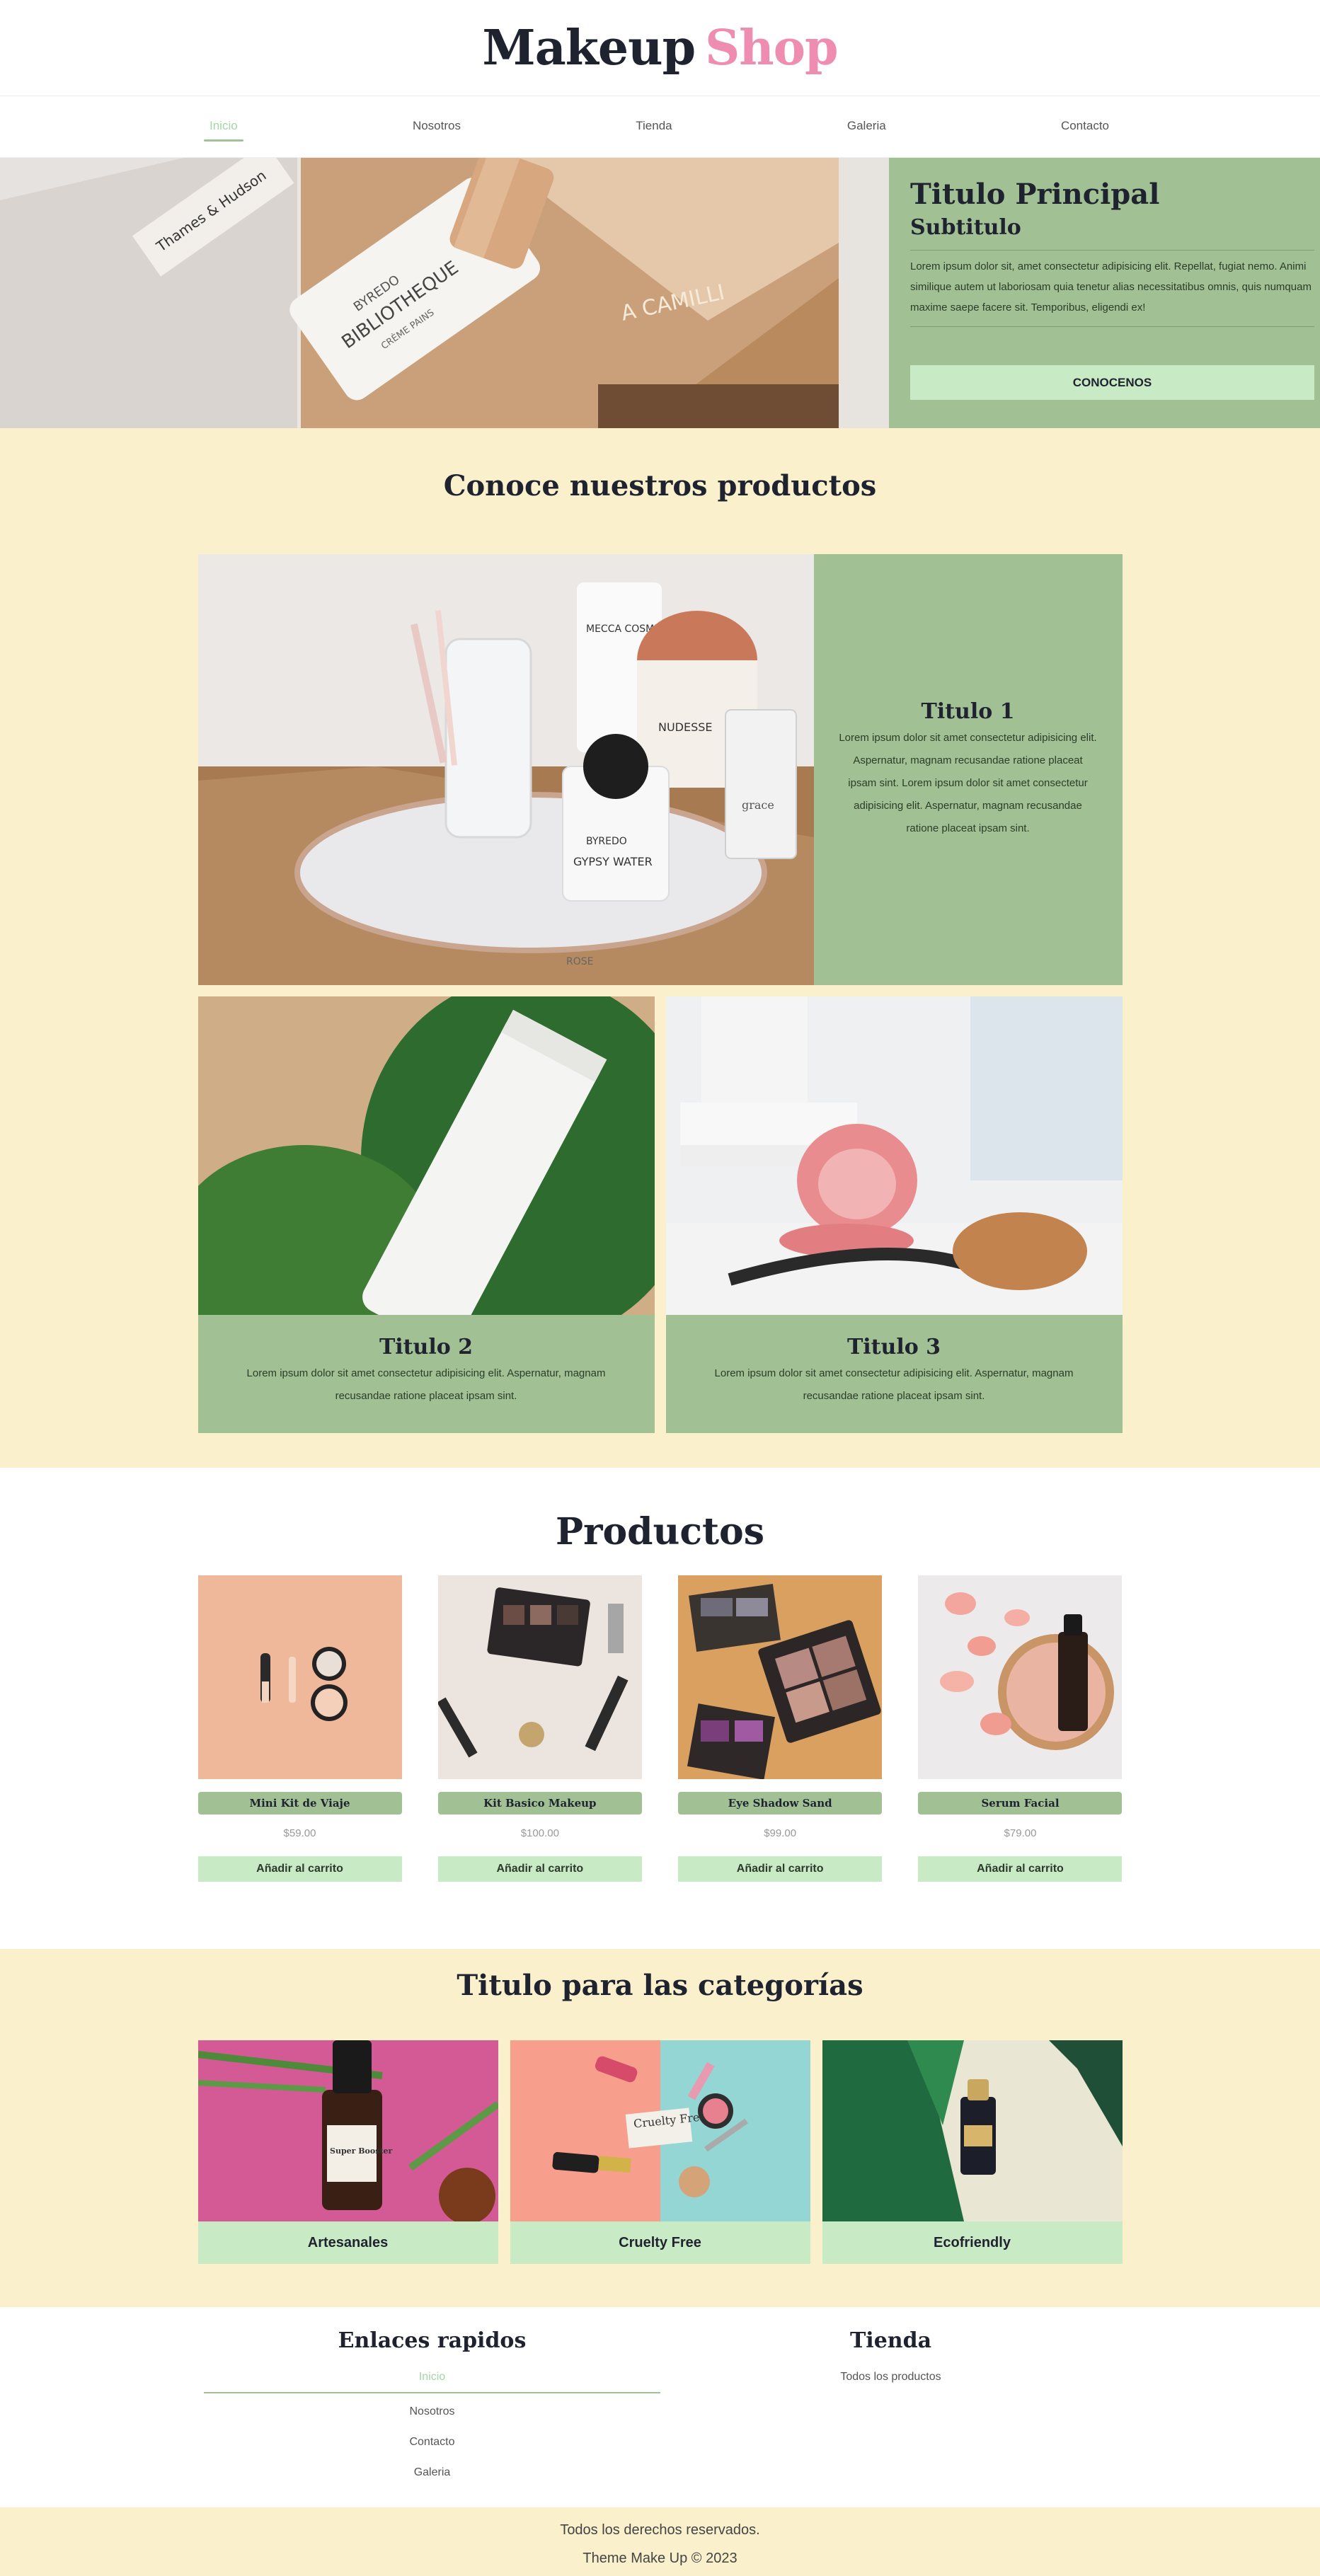 Image resolution: width=1320 pixels, height=2576 pixels. What do you see at coordinates (432, 2411) in the screenshot?
I see `footer-link-nosotros: Nosotros` at bounding box center [432, 2411].